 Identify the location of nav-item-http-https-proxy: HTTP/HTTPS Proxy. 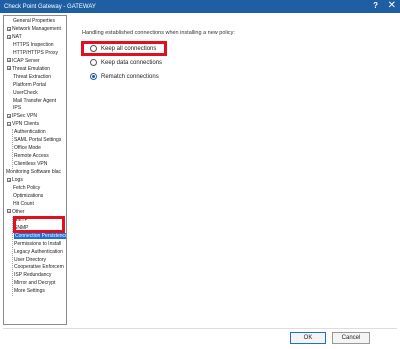
(32, 53).